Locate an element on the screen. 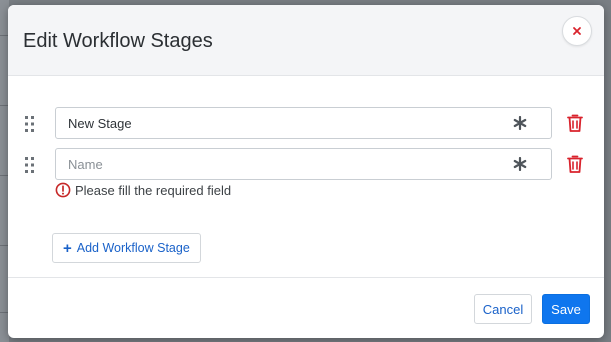 This screenshot has height=342, width=611. error-message: Please fill the required field is located at coordinates (153, 190).